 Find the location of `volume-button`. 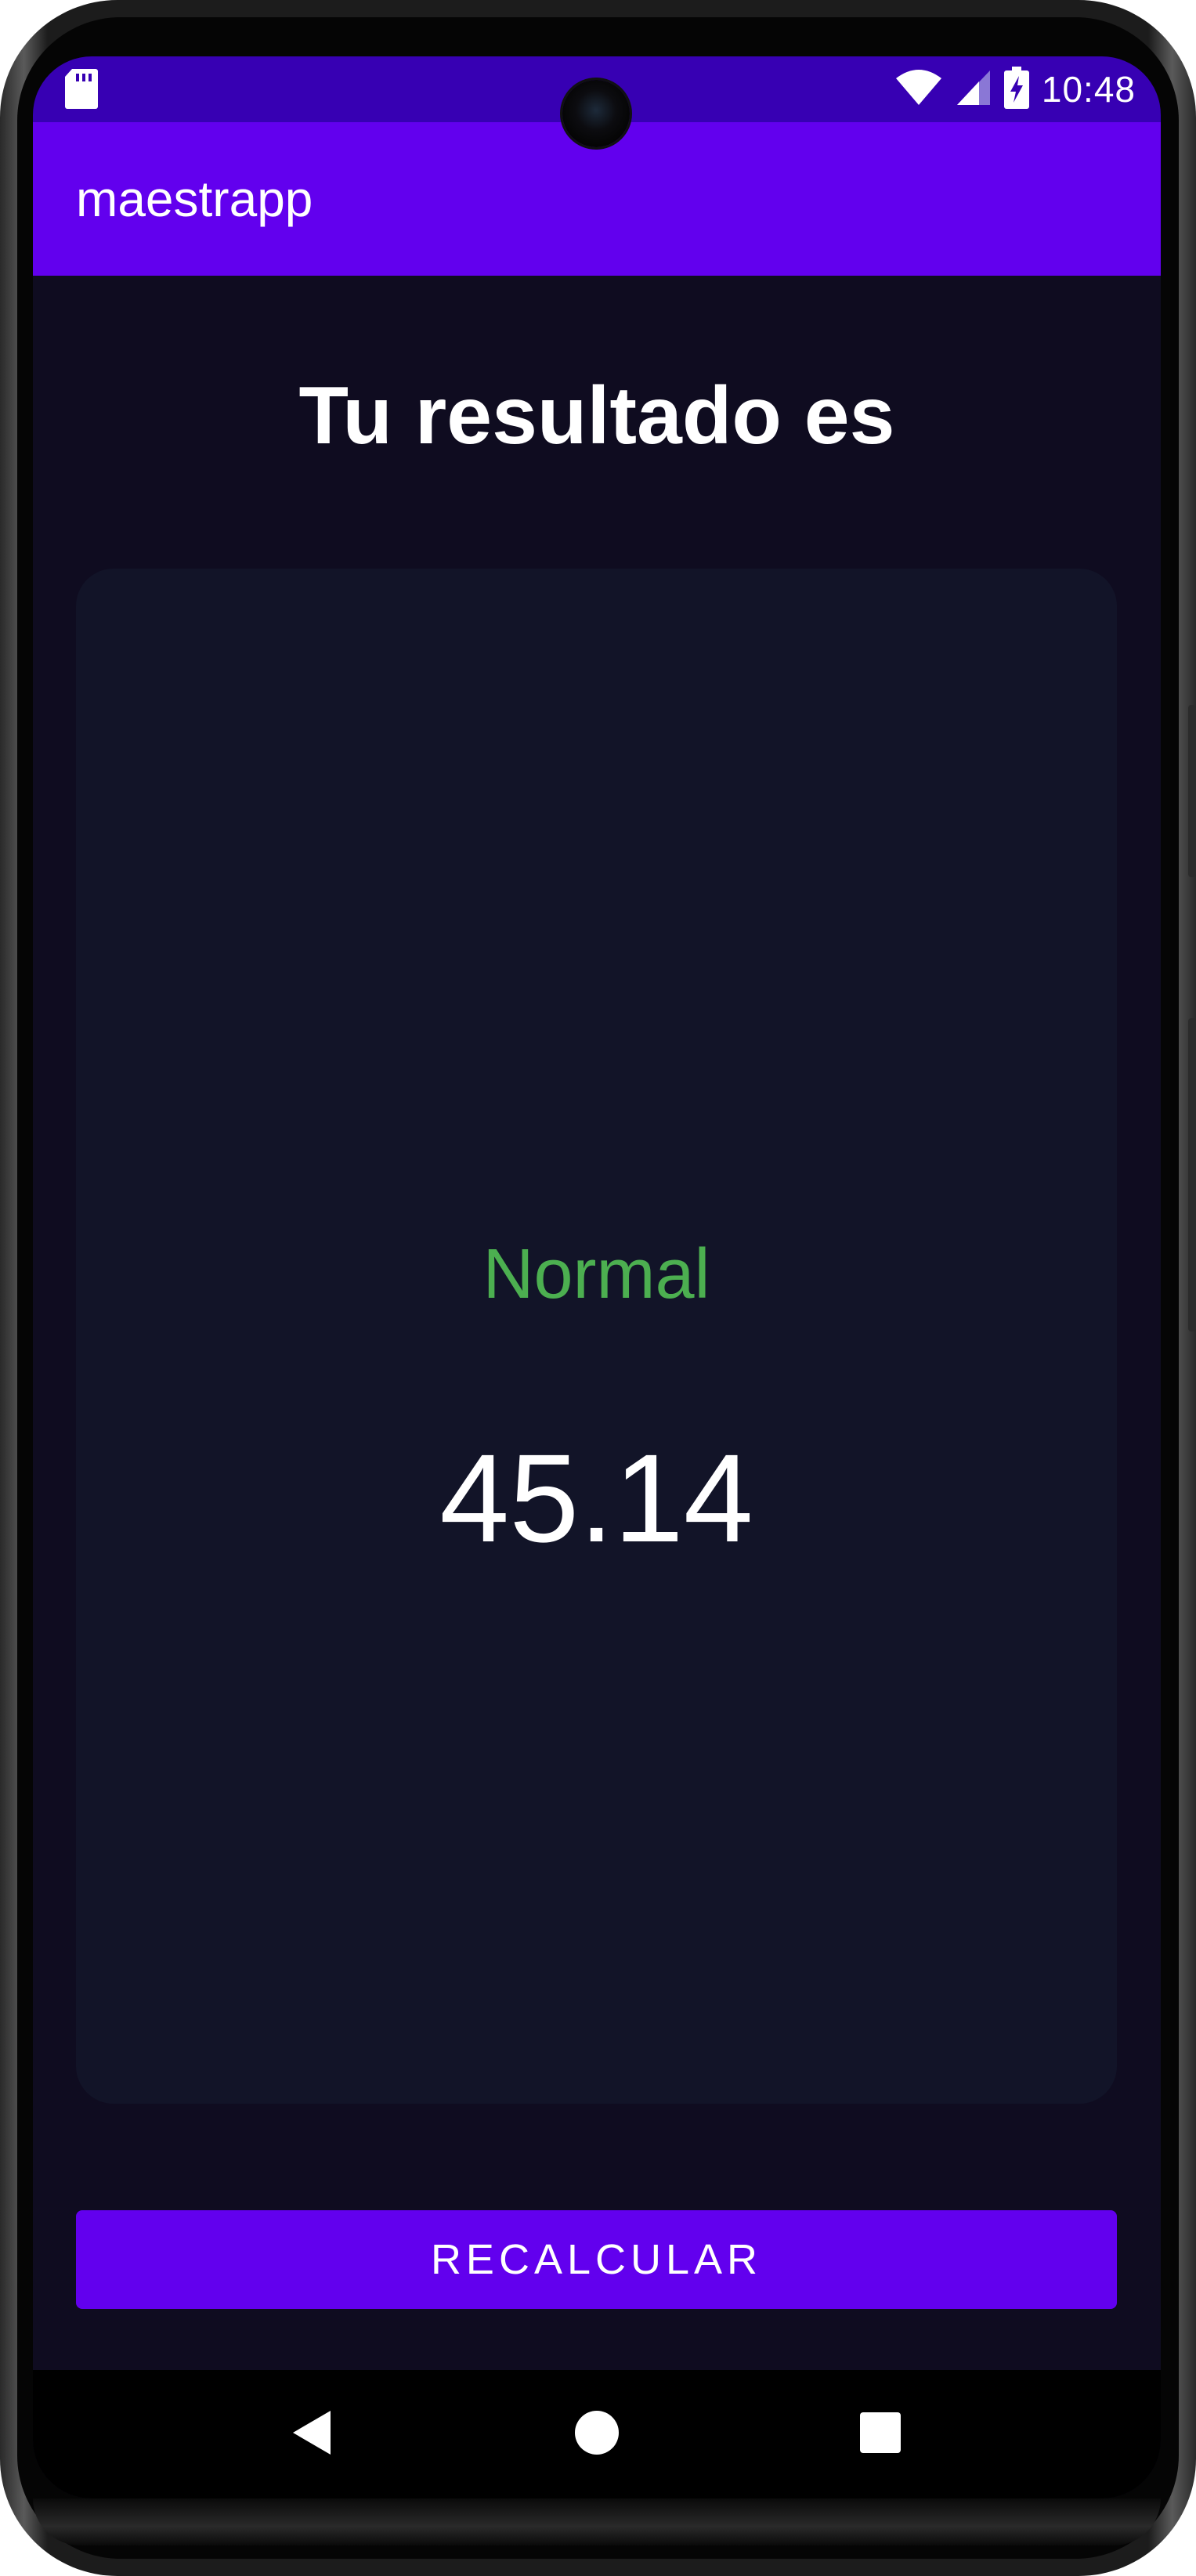

volume-button is located at coordinates (1192, 791).